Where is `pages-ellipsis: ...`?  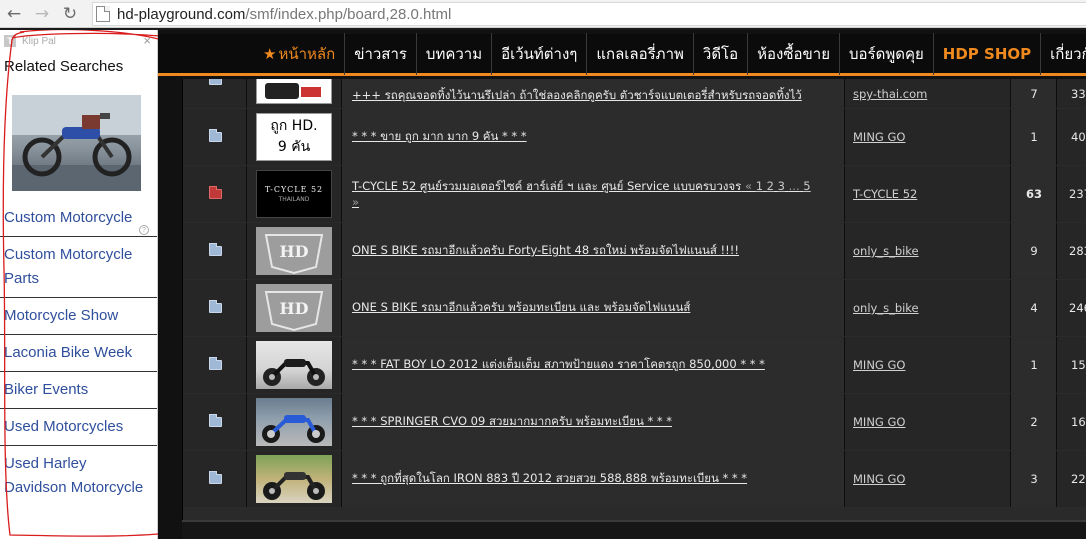 pages-ellipsis: ... is located at coordinates (794, 186).